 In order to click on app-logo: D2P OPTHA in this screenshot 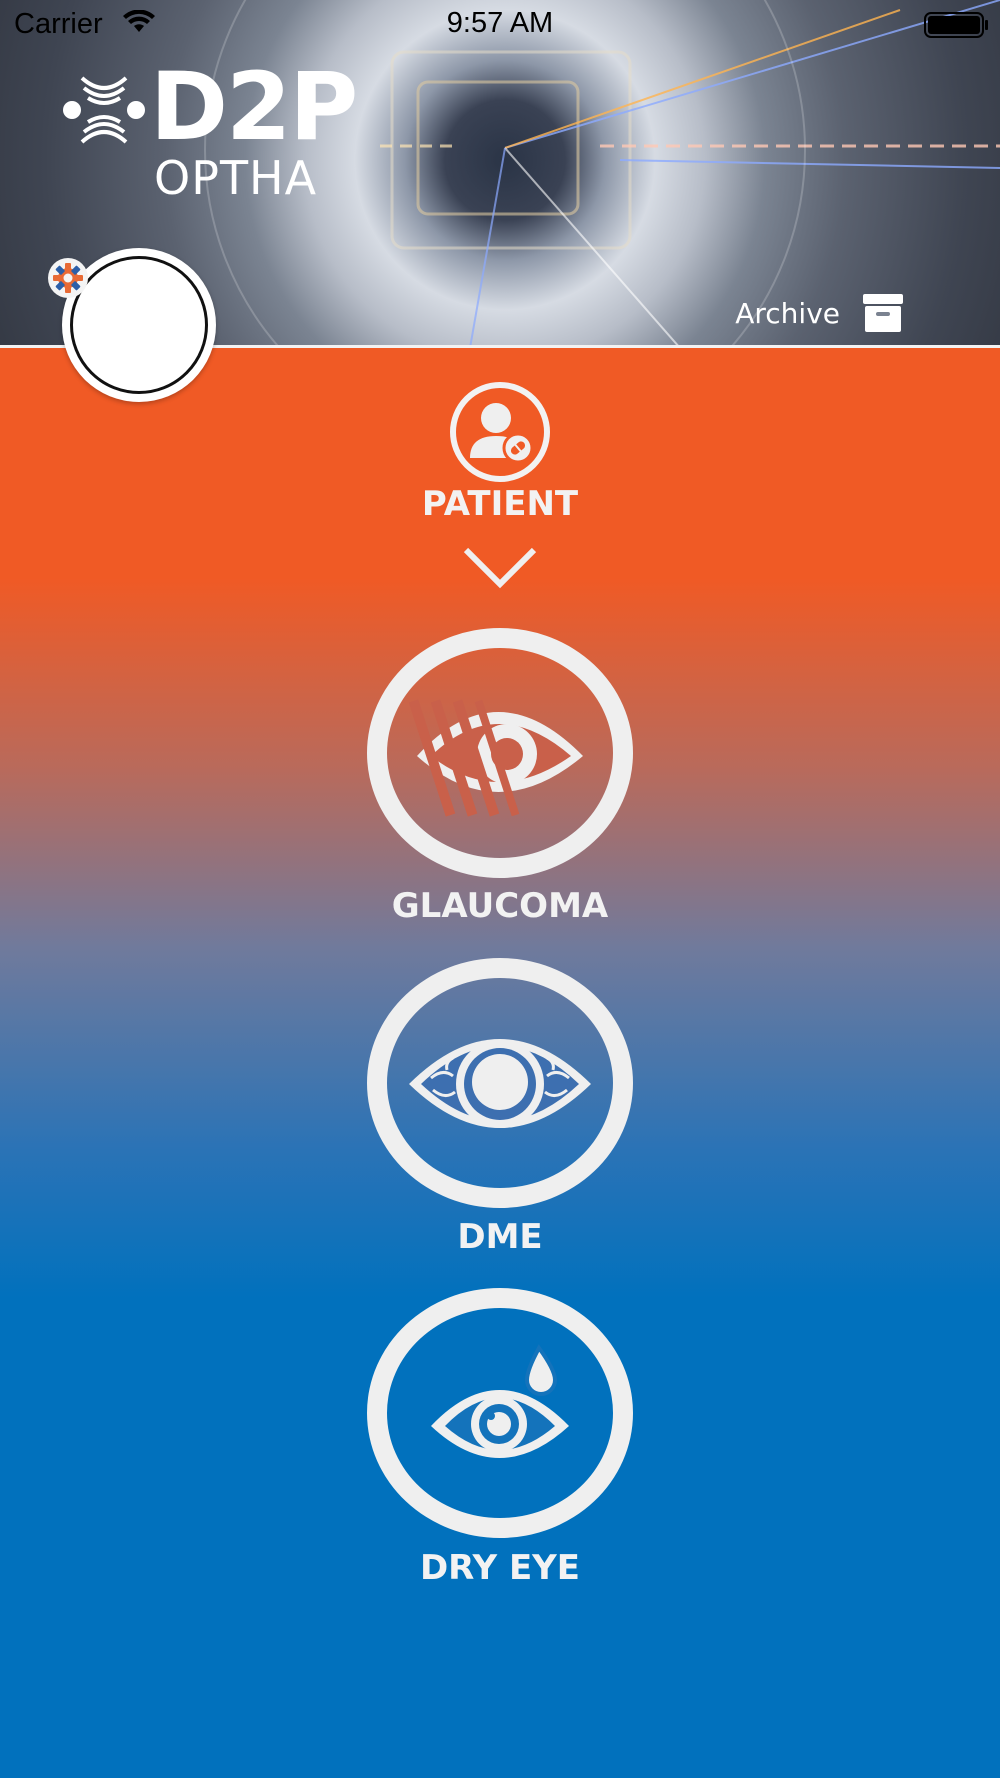, I will do `click(254, 128)`.